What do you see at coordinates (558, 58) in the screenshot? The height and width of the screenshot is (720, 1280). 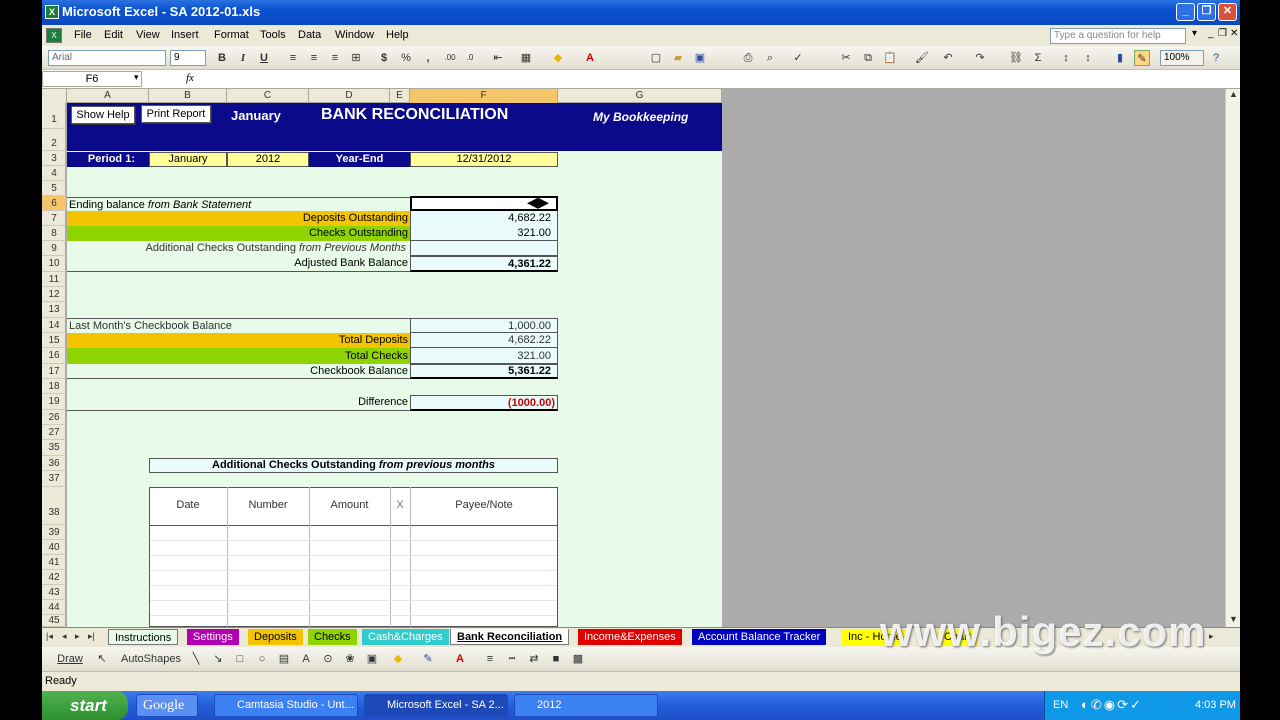 I see `fill-color-icon: ◆` at bounding box center [558, 58].